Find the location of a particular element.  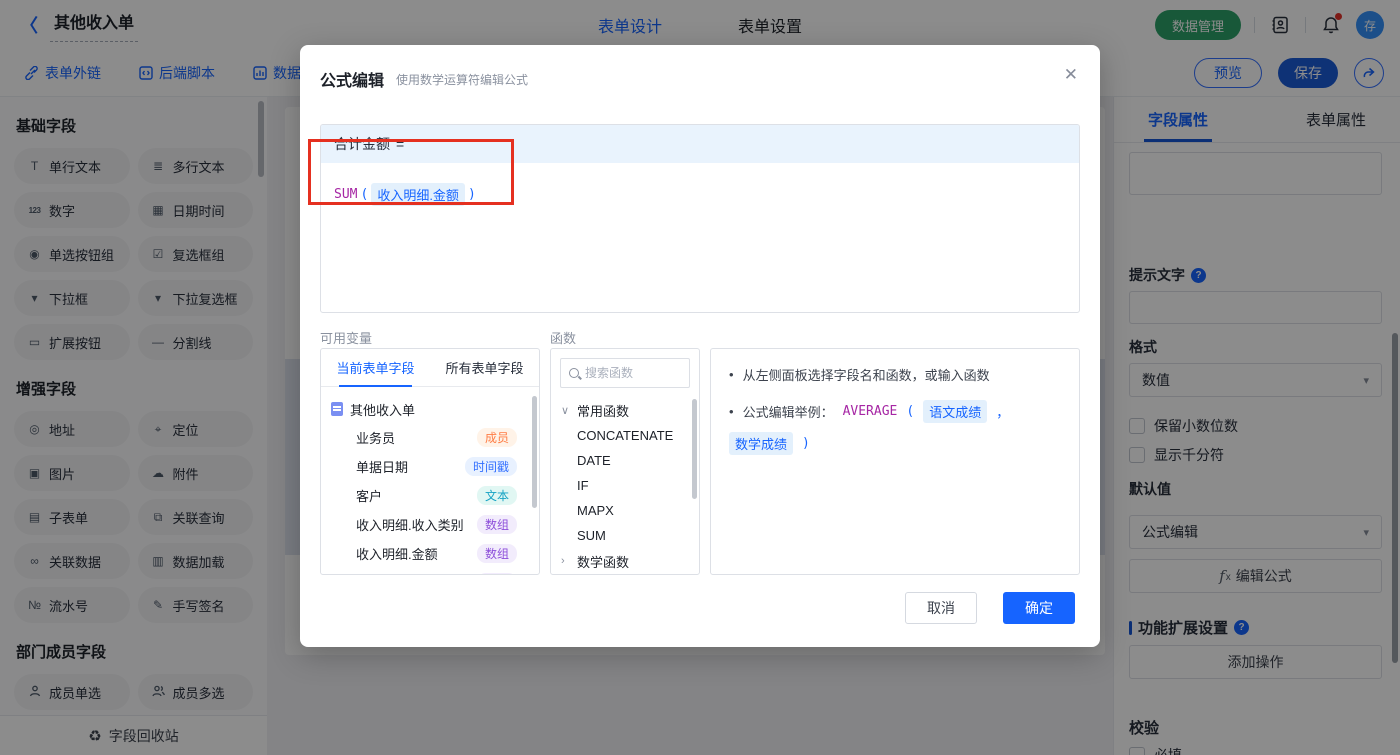

function-search is located at coordinates (625, 373).